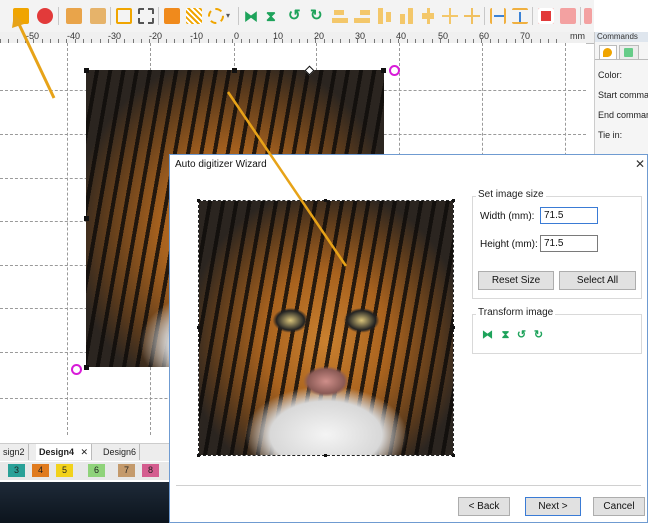  I want to click on annotation-link-line, so click(287, 179).